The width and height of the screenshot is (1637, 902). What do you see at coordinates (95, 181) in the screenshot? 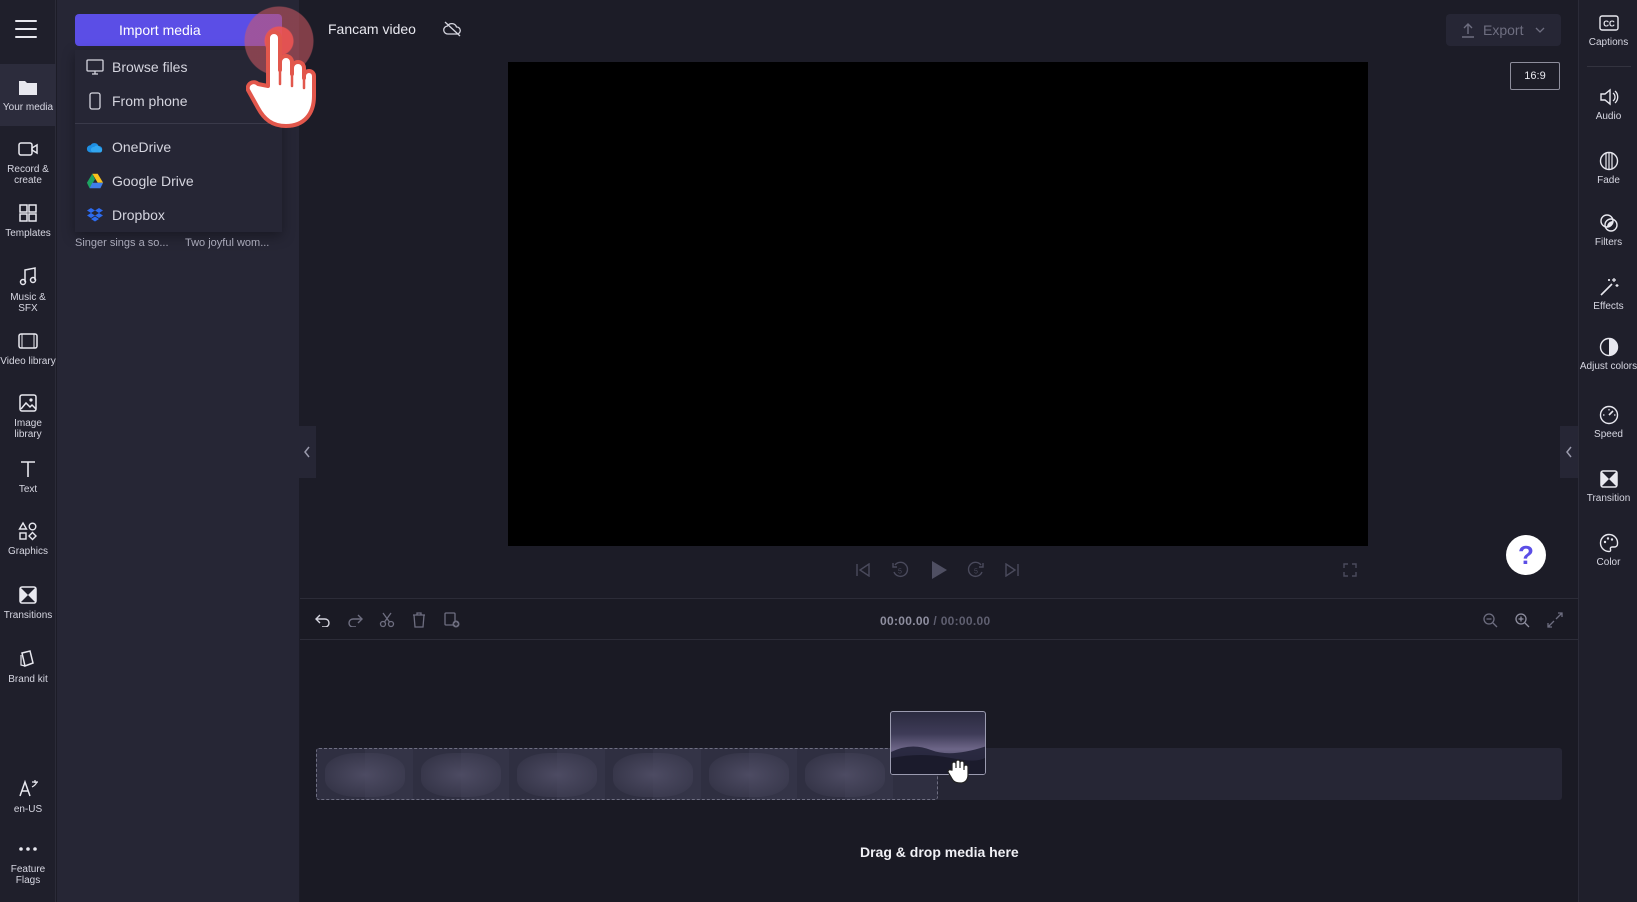
I see `google-drive-icon` at bounding box center [95, 181].